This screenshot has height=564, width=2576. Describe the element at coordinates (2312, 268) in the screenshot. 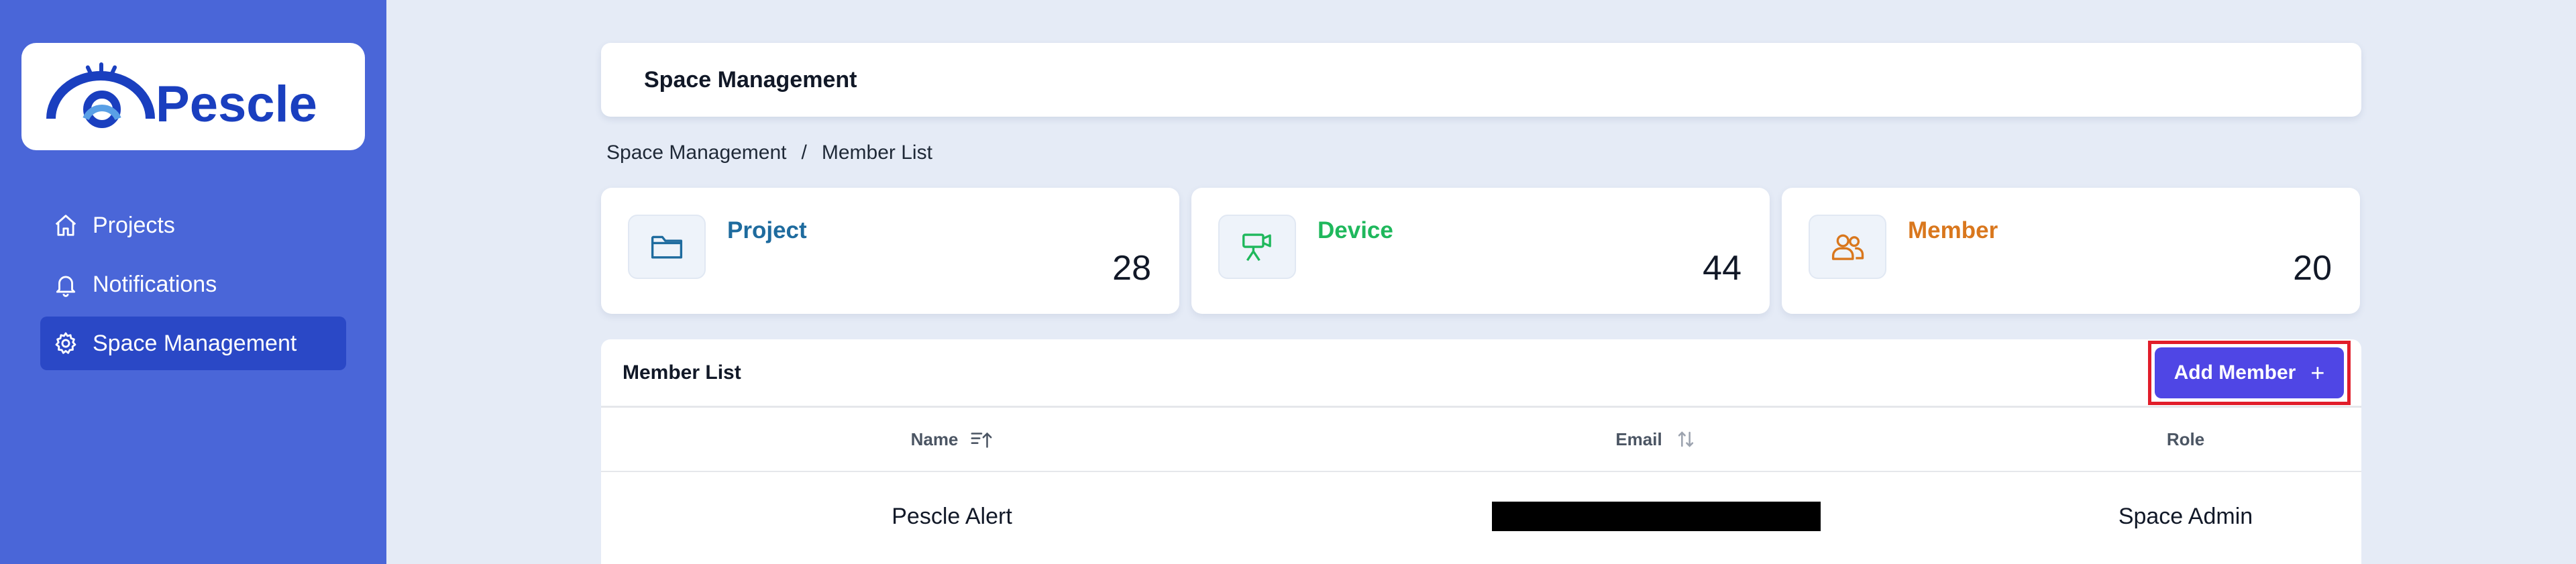

I see `stat-value: 20` at that location.